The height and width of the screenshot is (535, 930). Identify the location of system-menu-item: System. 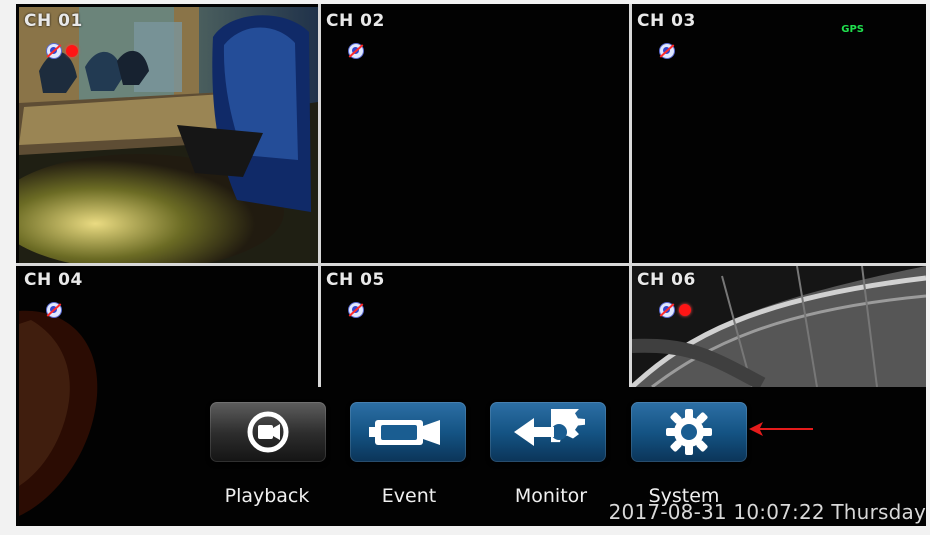
(696, 447).